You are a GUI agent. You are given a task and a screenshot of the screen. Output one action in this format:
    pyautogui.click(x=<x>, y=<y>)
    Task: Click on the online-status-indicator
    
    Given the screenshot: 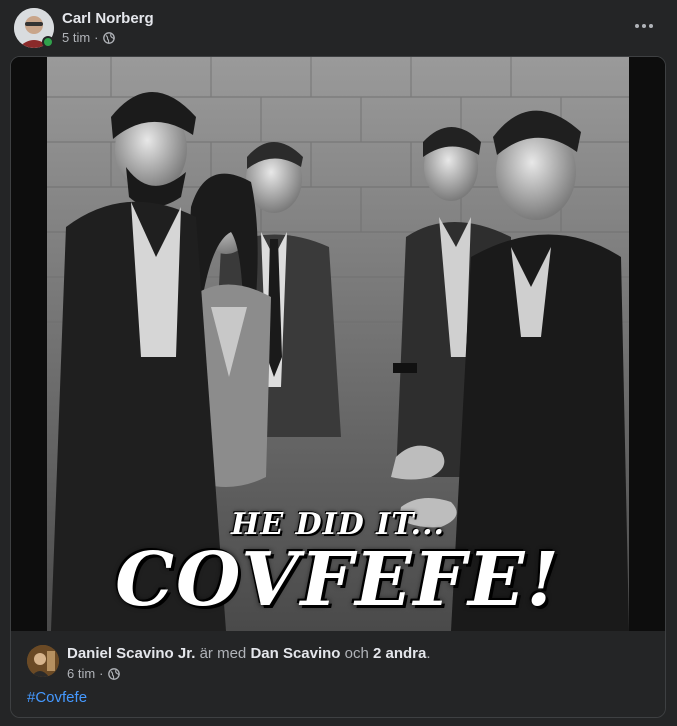 What is the action you would take?
    pyautogui.click(x=48, y=42)
    